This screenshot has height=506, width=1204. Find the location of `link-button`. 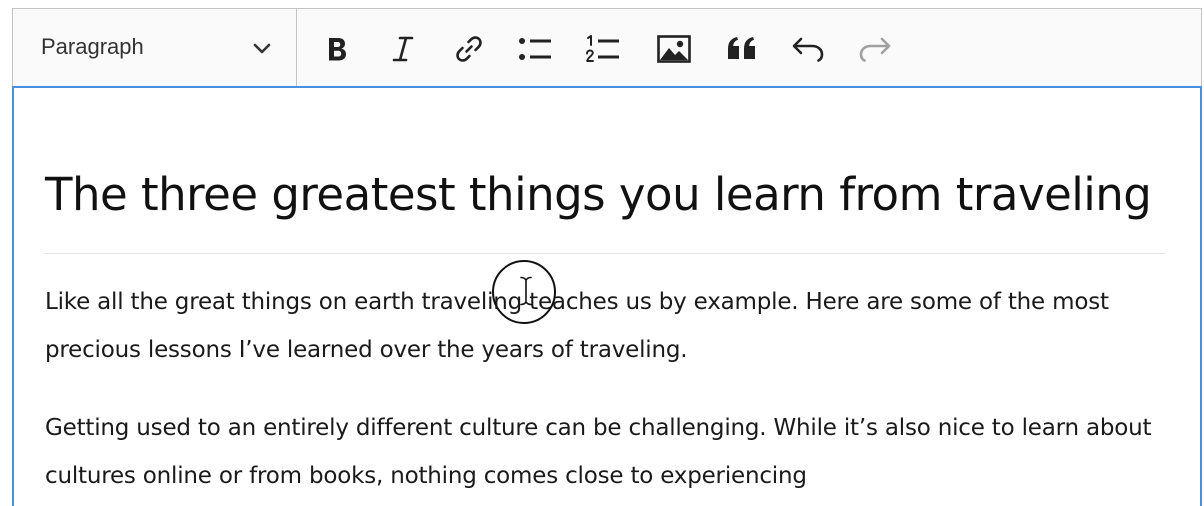

link-button is located at coordinates (469, 49).